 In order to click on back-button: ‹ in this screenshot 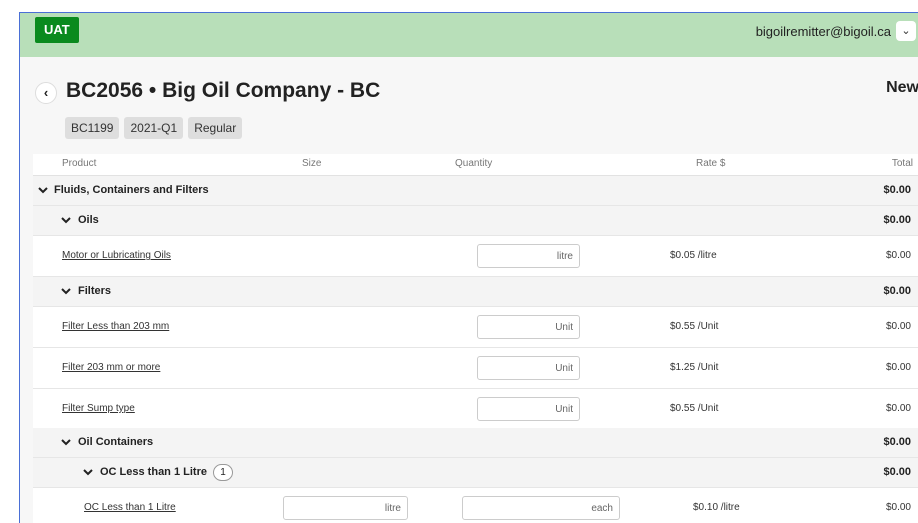, I will do `click(46, 93)`.